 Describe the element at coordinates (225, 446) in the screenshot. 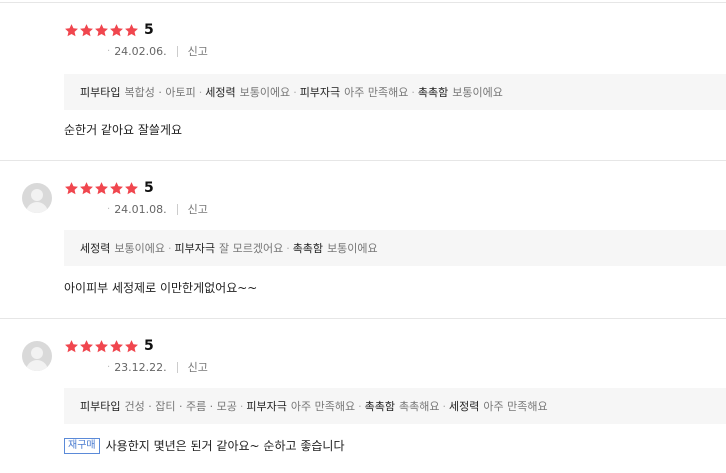

I see `review-body: 사용한지 몇년은 된거 같아요~ 순하고 좋습니다` at that location.